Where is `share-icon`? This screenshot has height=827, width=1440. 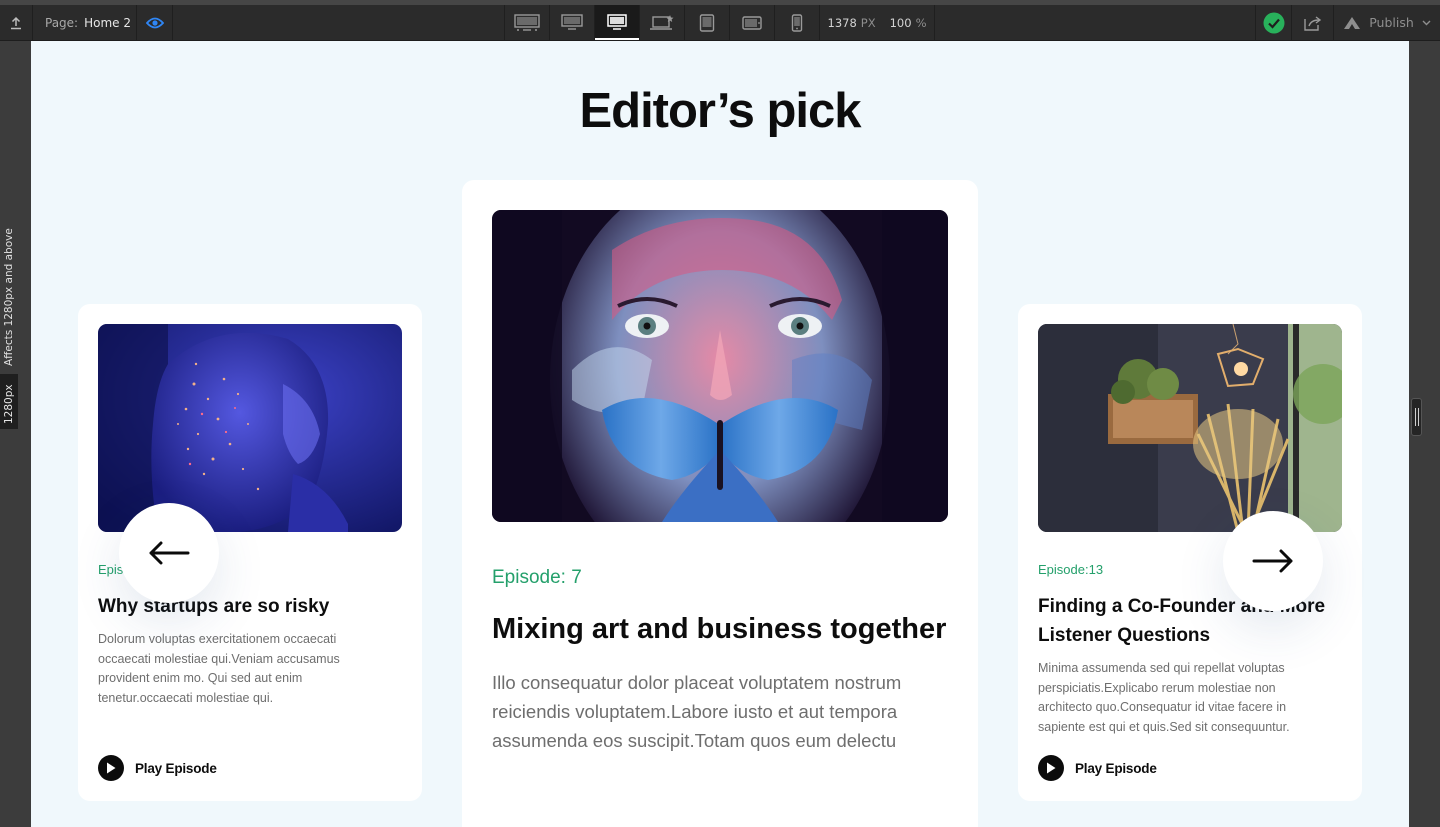 share-icon is located at coordinates (1313, 22).